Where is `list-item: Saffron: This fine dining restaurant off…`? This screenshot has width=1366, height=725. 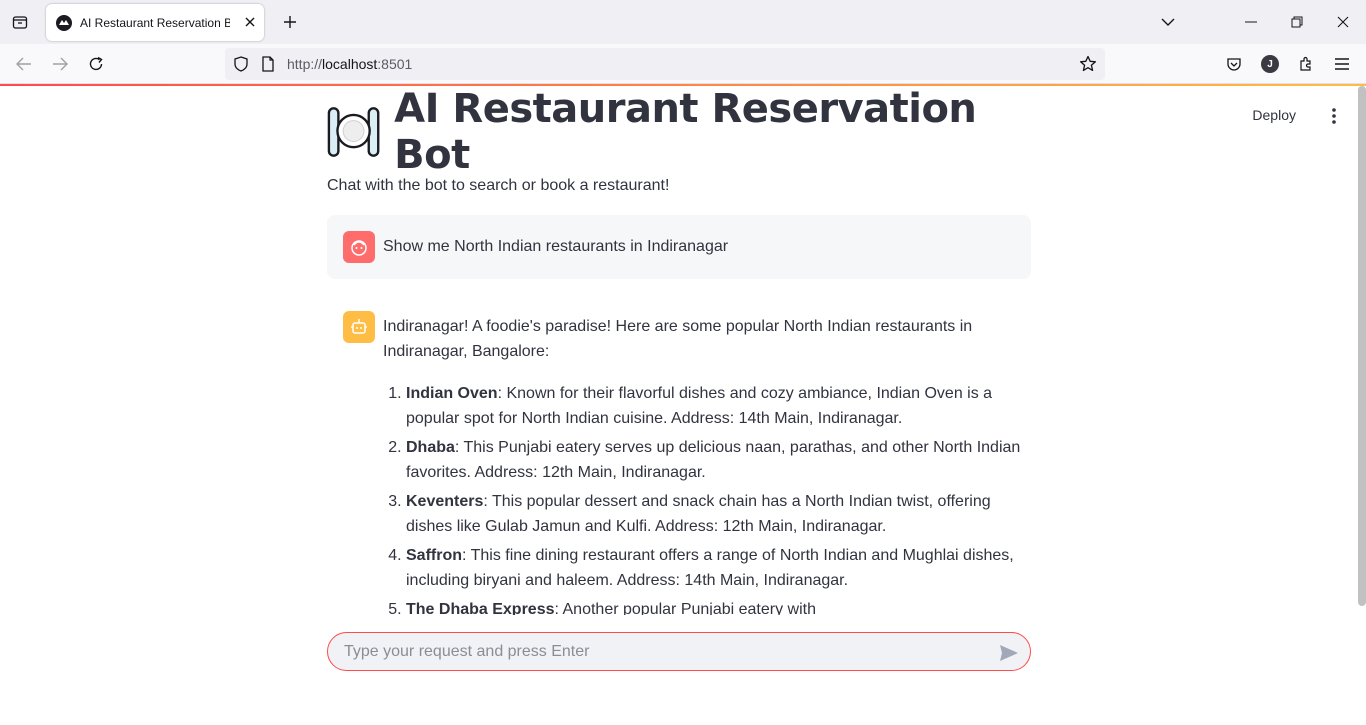
list-item: Saffron: This fine dining restaurant off… is located at coordinates (717, 568).